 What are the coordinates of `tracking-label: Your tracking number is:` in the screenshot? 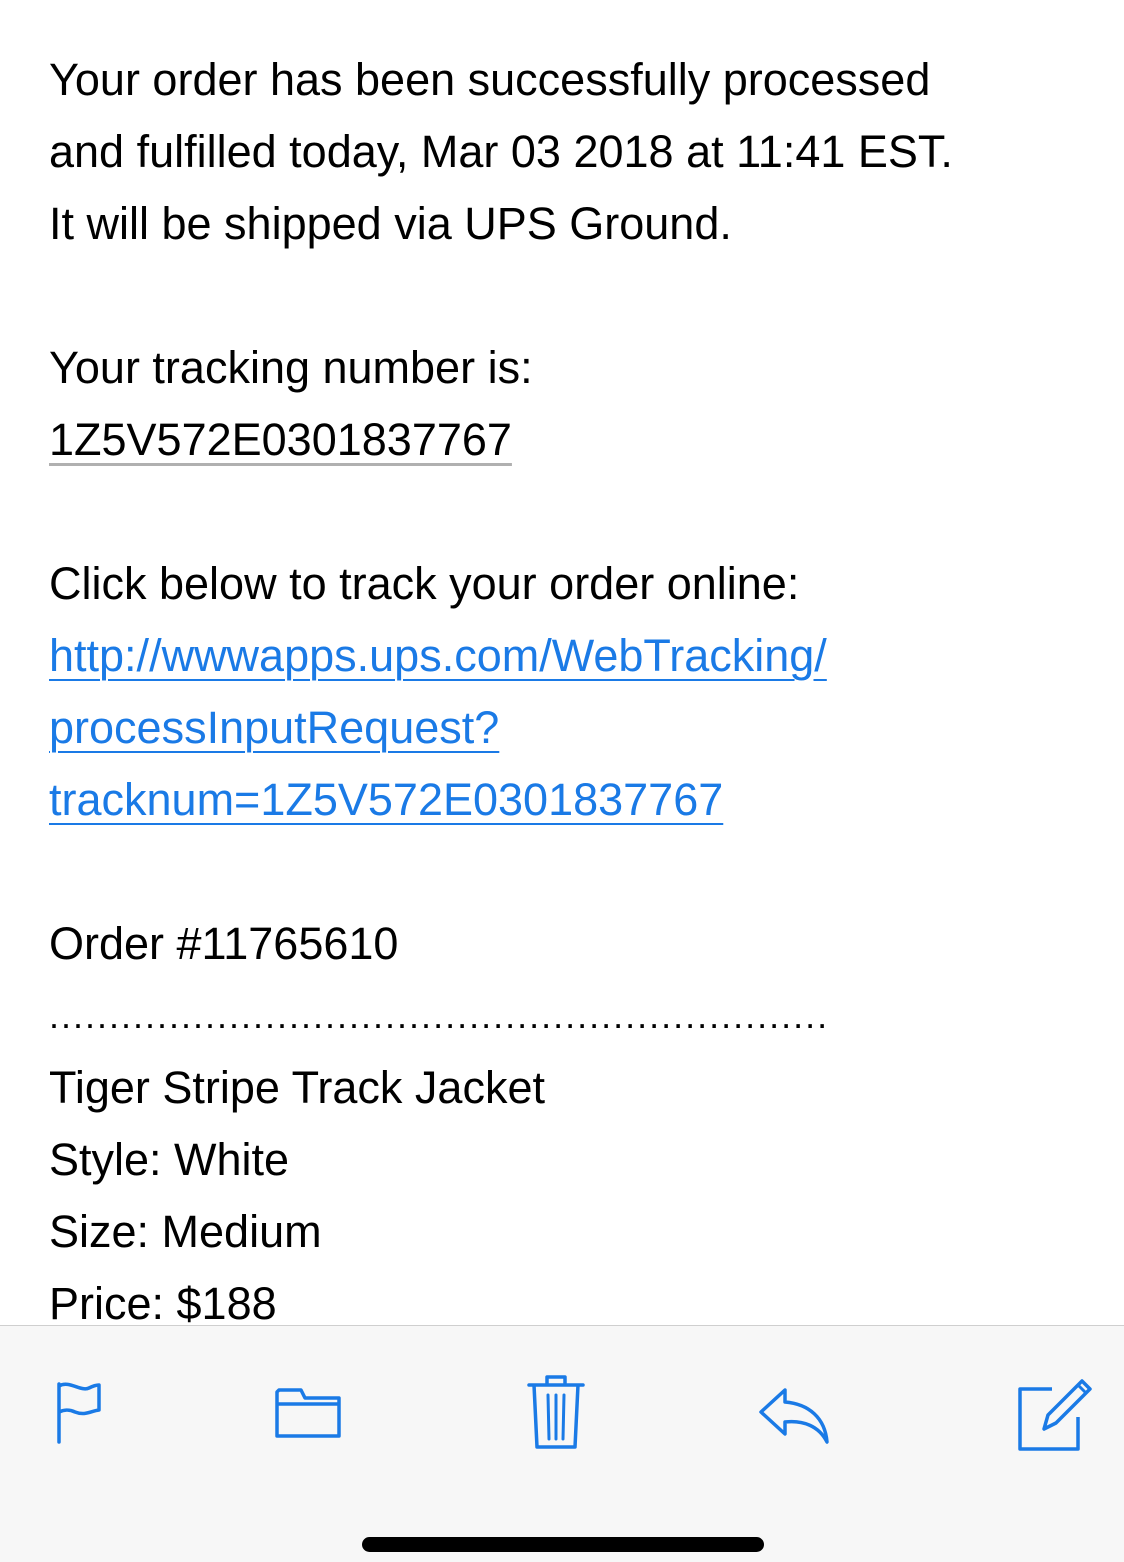 It's located at (291, 367).